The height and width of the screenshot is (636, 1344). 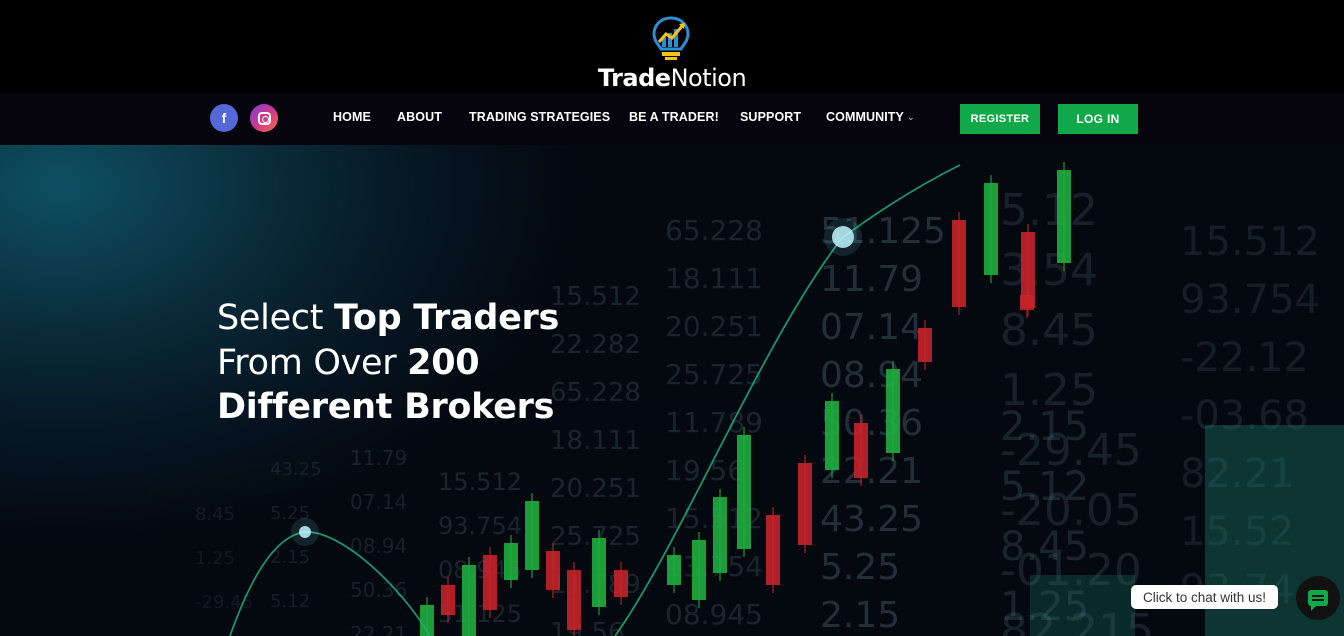 What do you see at coordinates (714, 614) in the screenshot?
I see `background-number: 08.945` at bounding box center [714, 614].